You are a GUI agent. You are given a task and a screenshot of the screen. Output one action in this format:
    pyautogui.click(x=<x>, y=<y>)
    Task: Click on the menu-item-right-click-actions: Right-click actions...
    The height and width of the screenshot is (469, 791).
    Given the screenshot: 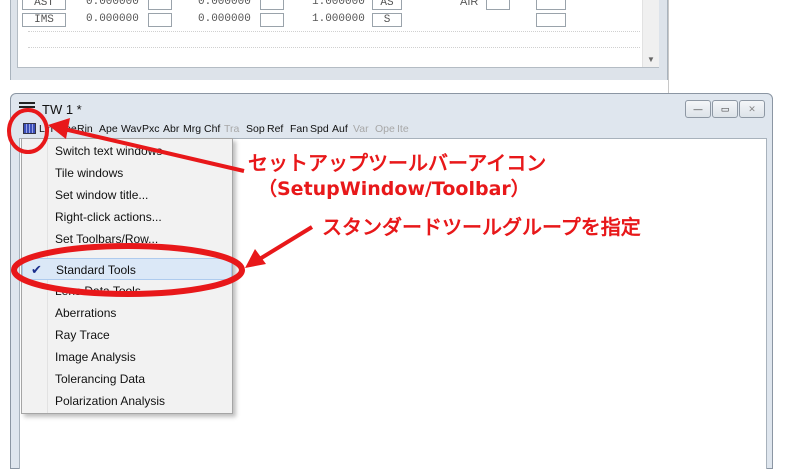 What is the action you would take?
    pyautogui.click(x=127, y=217)
    